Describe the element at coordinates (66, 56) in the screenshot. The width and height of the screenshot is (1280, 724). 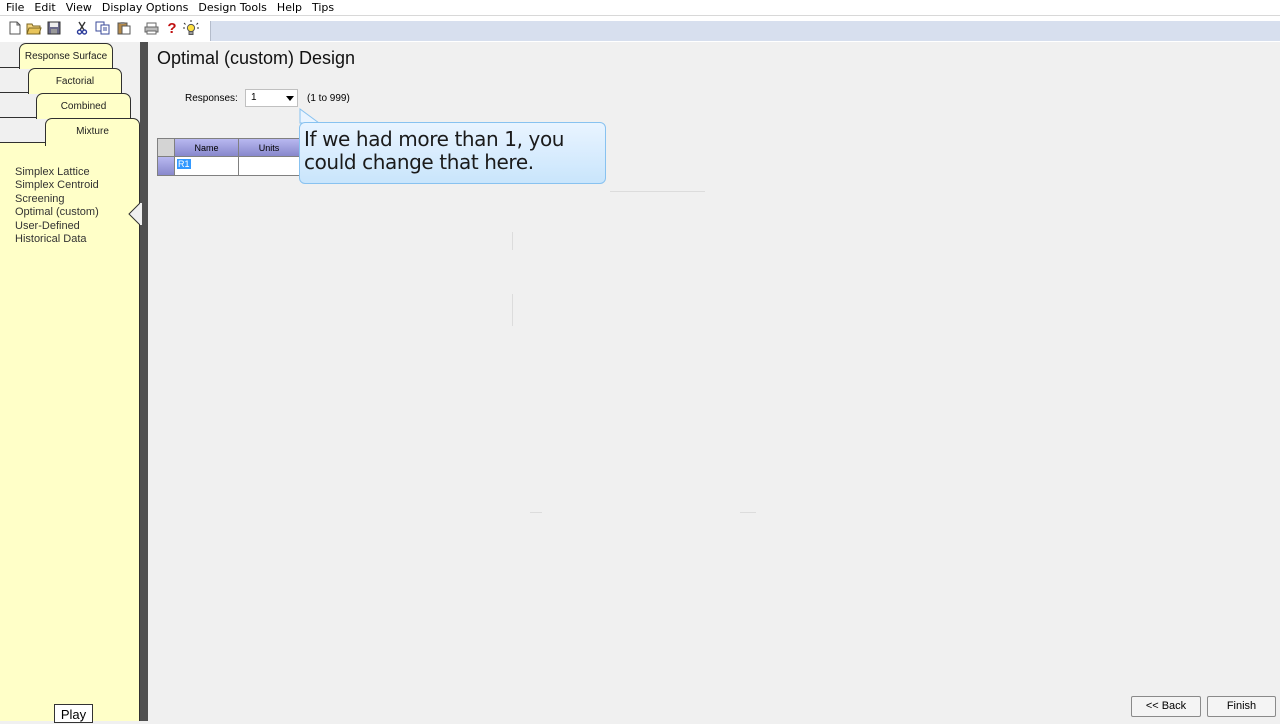
I see `tab-response-surface: Response Surface` at that location.